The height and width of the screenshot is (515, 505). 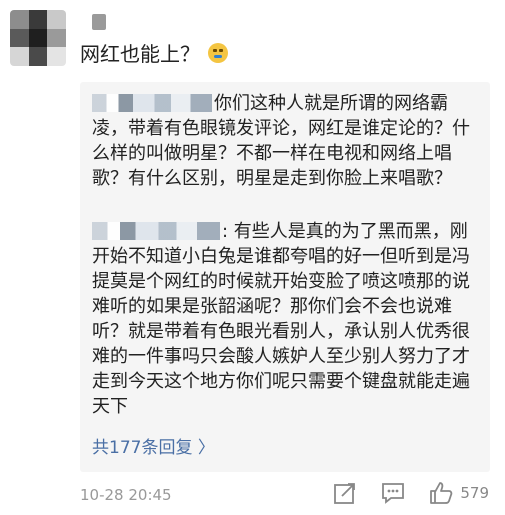 I want to click on comment-actions: 579, so click(x=410, y=493).